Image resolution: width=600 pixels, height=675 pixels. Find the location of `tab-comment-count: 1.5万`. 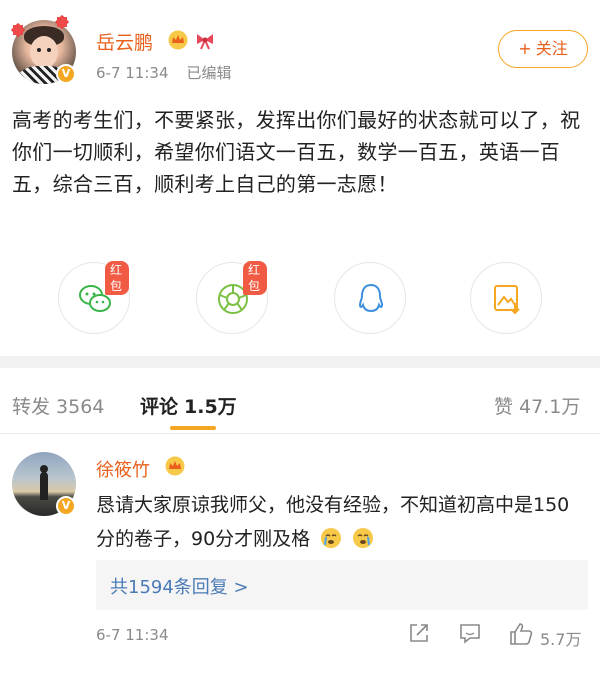

tab-comment-count: 1.5万 is located at coordinates (210, 407).